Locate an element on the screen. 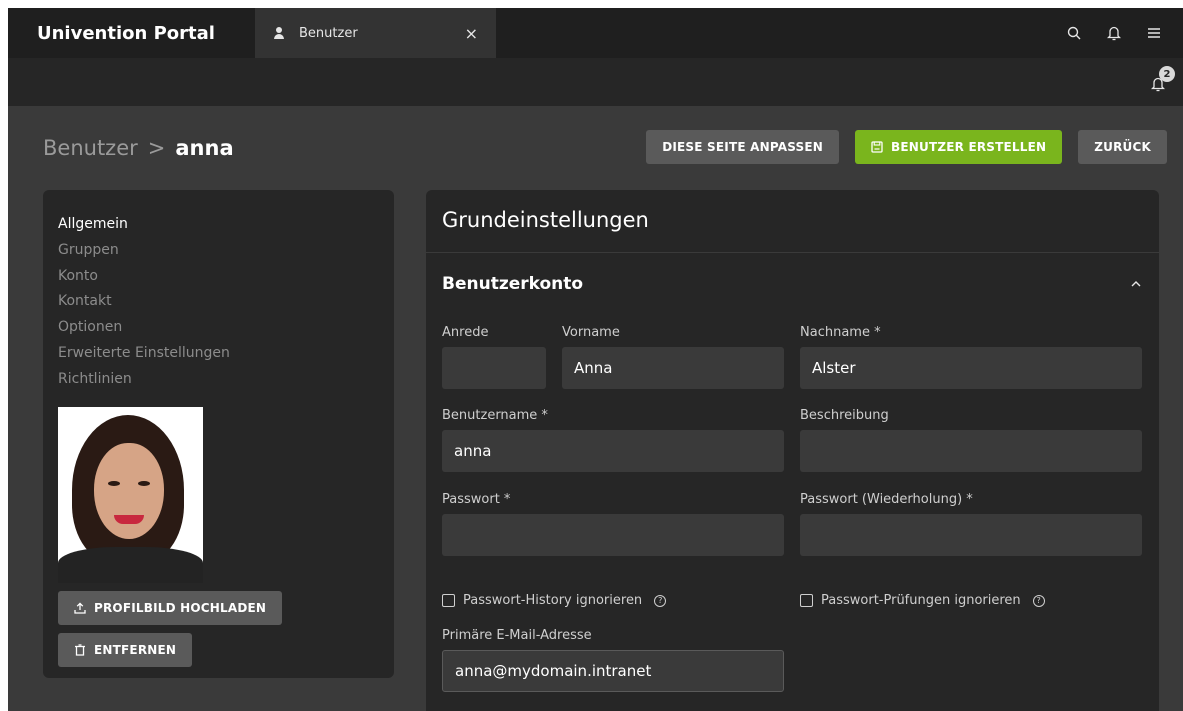 This screenshot has width=1183, height=711. username-label: Benutzername * is located at coordinates (495, 415).